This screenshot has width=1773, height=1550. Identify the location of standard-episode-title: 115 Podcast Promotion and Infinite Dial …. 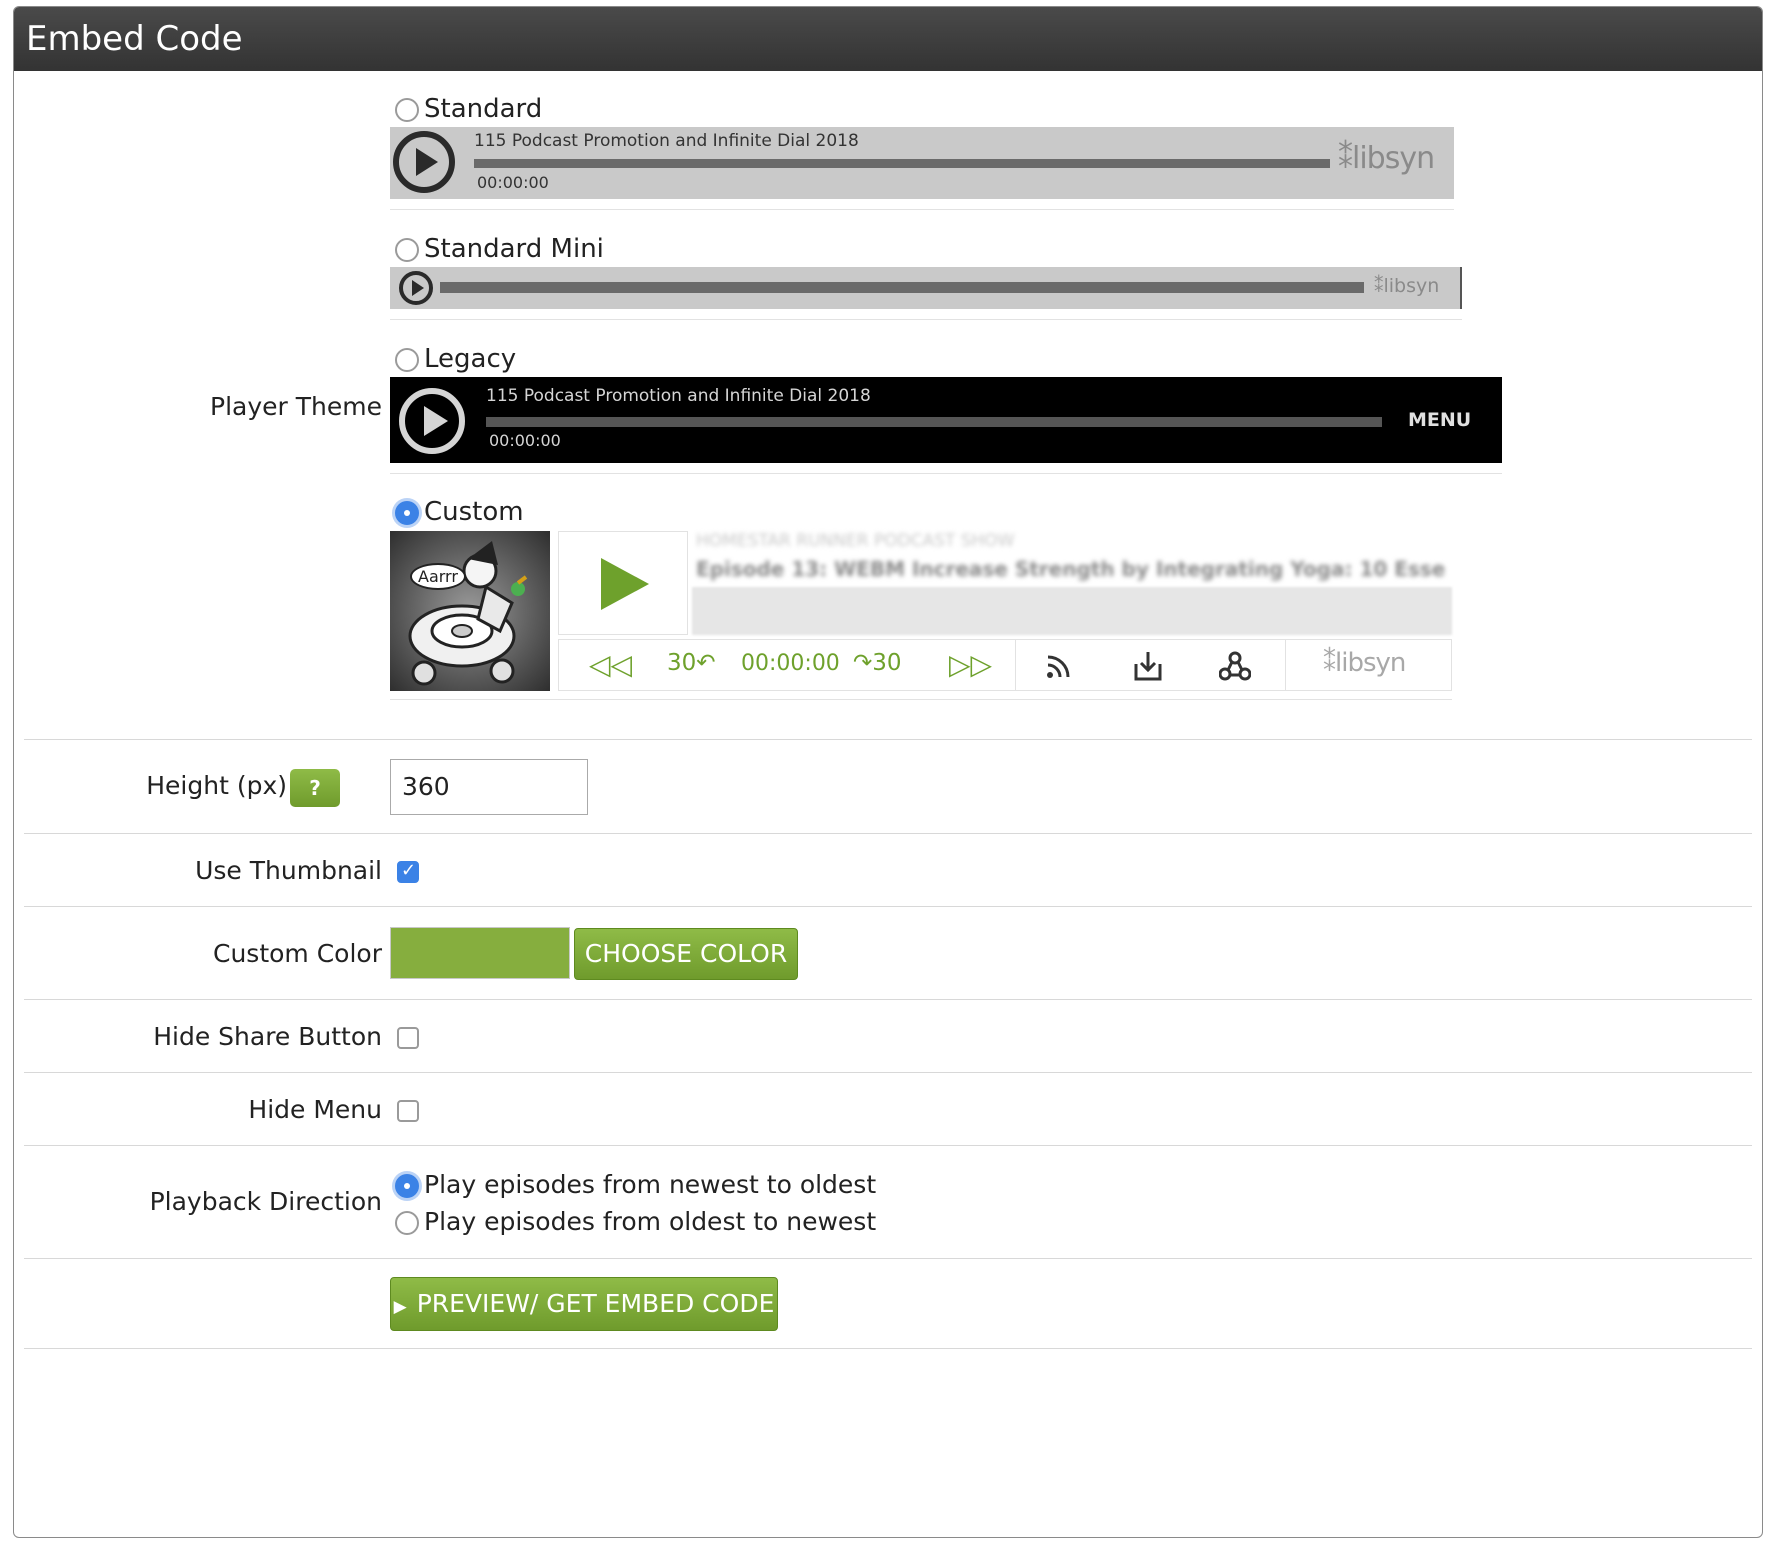
(666, 141).